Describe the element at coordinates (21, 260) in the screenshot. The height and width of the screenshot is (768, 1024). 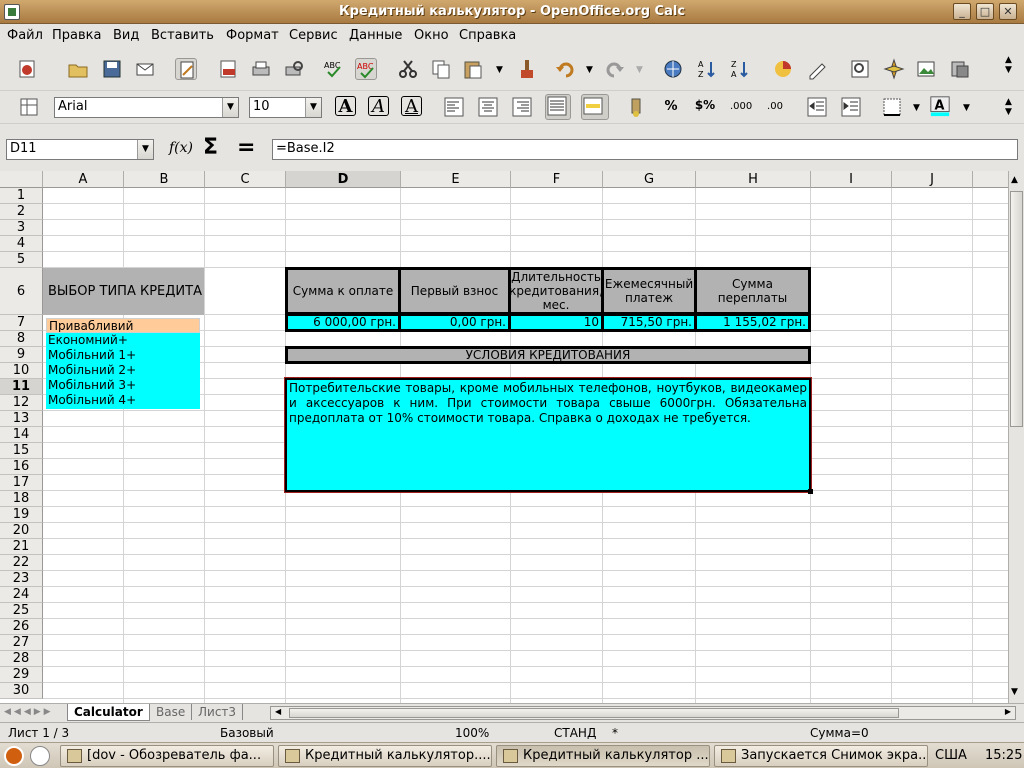
I see `row-header: 5` at that location.